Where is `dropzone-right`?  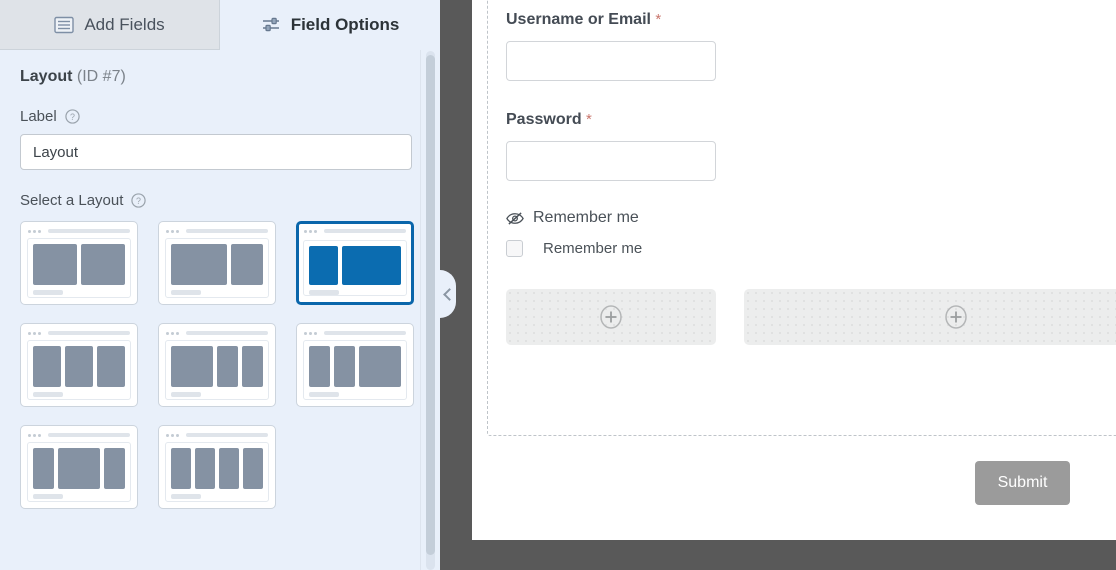
dropzone-right is located at coordinates (930, 317).